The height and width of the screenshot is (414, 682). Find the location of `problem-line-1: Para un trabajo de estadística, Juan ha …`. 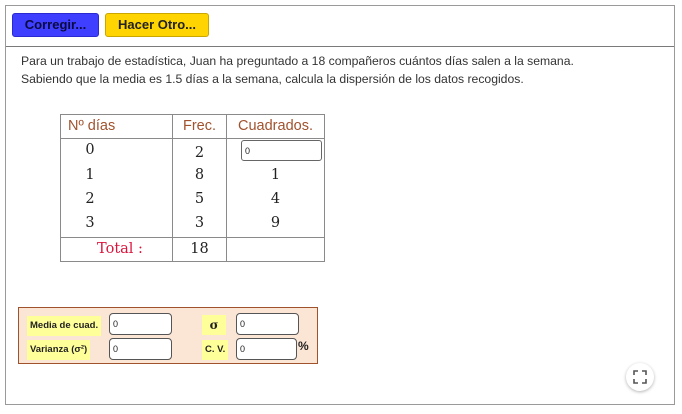

problem-line-1: Para un trabajo de estadística, Juan ha … is located at coordinates (297, 61).